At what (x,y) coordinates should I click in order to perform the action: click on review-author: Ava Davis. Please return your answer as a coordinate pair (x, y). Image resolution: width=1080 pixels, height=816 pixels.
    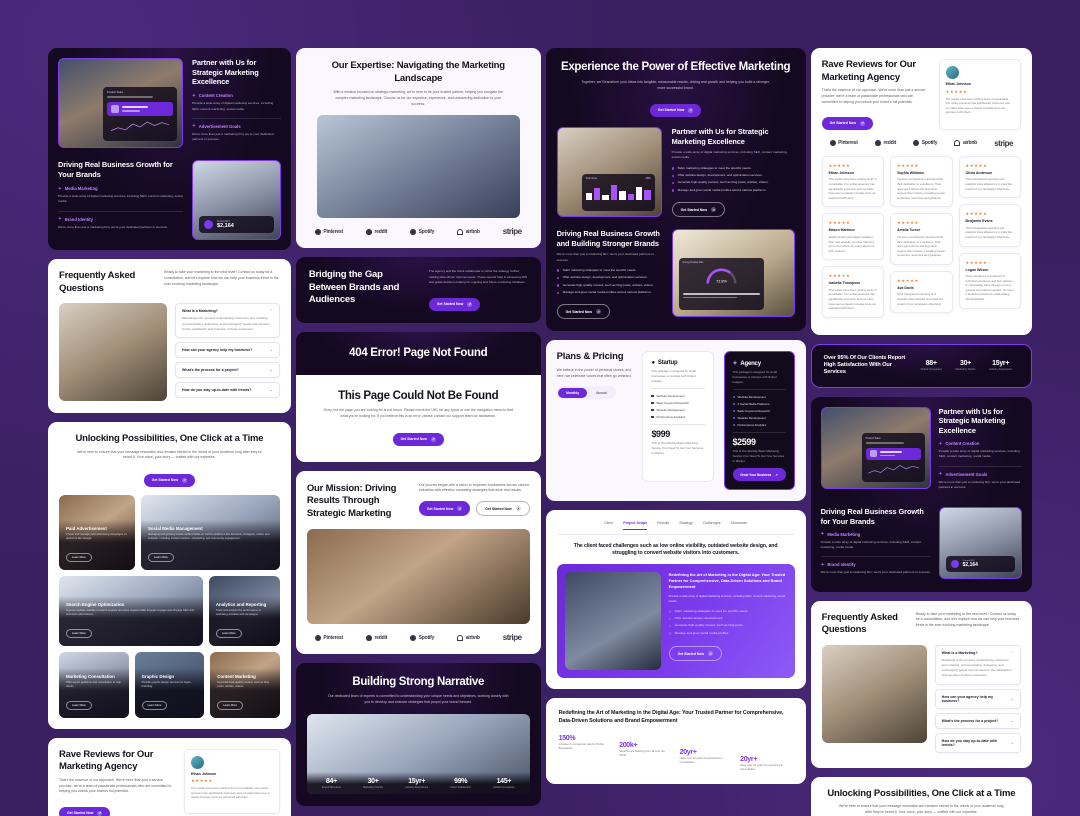
    Looking at the image, I should click on (905, 287).